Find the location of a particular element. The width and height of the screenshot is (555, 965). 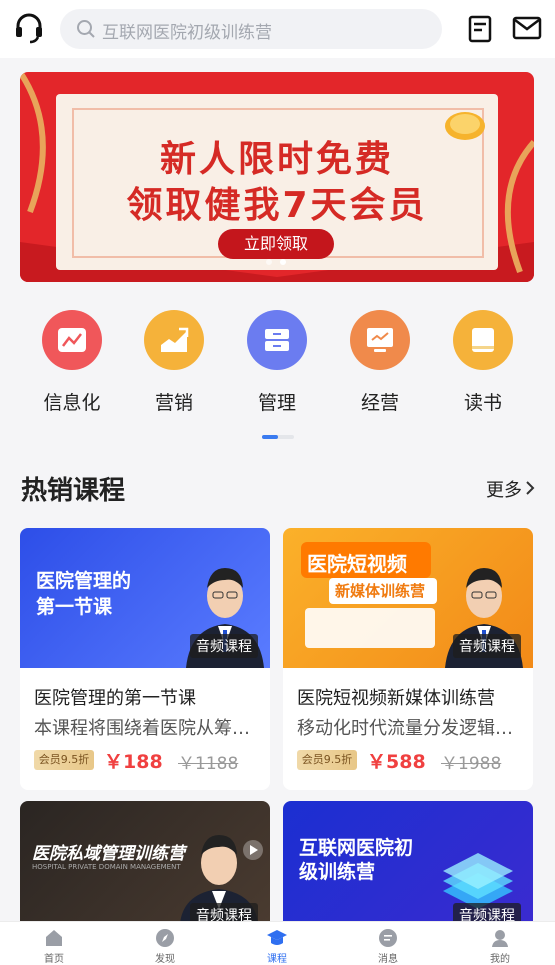

cabinet-icon is located at coordinates (277, 340).